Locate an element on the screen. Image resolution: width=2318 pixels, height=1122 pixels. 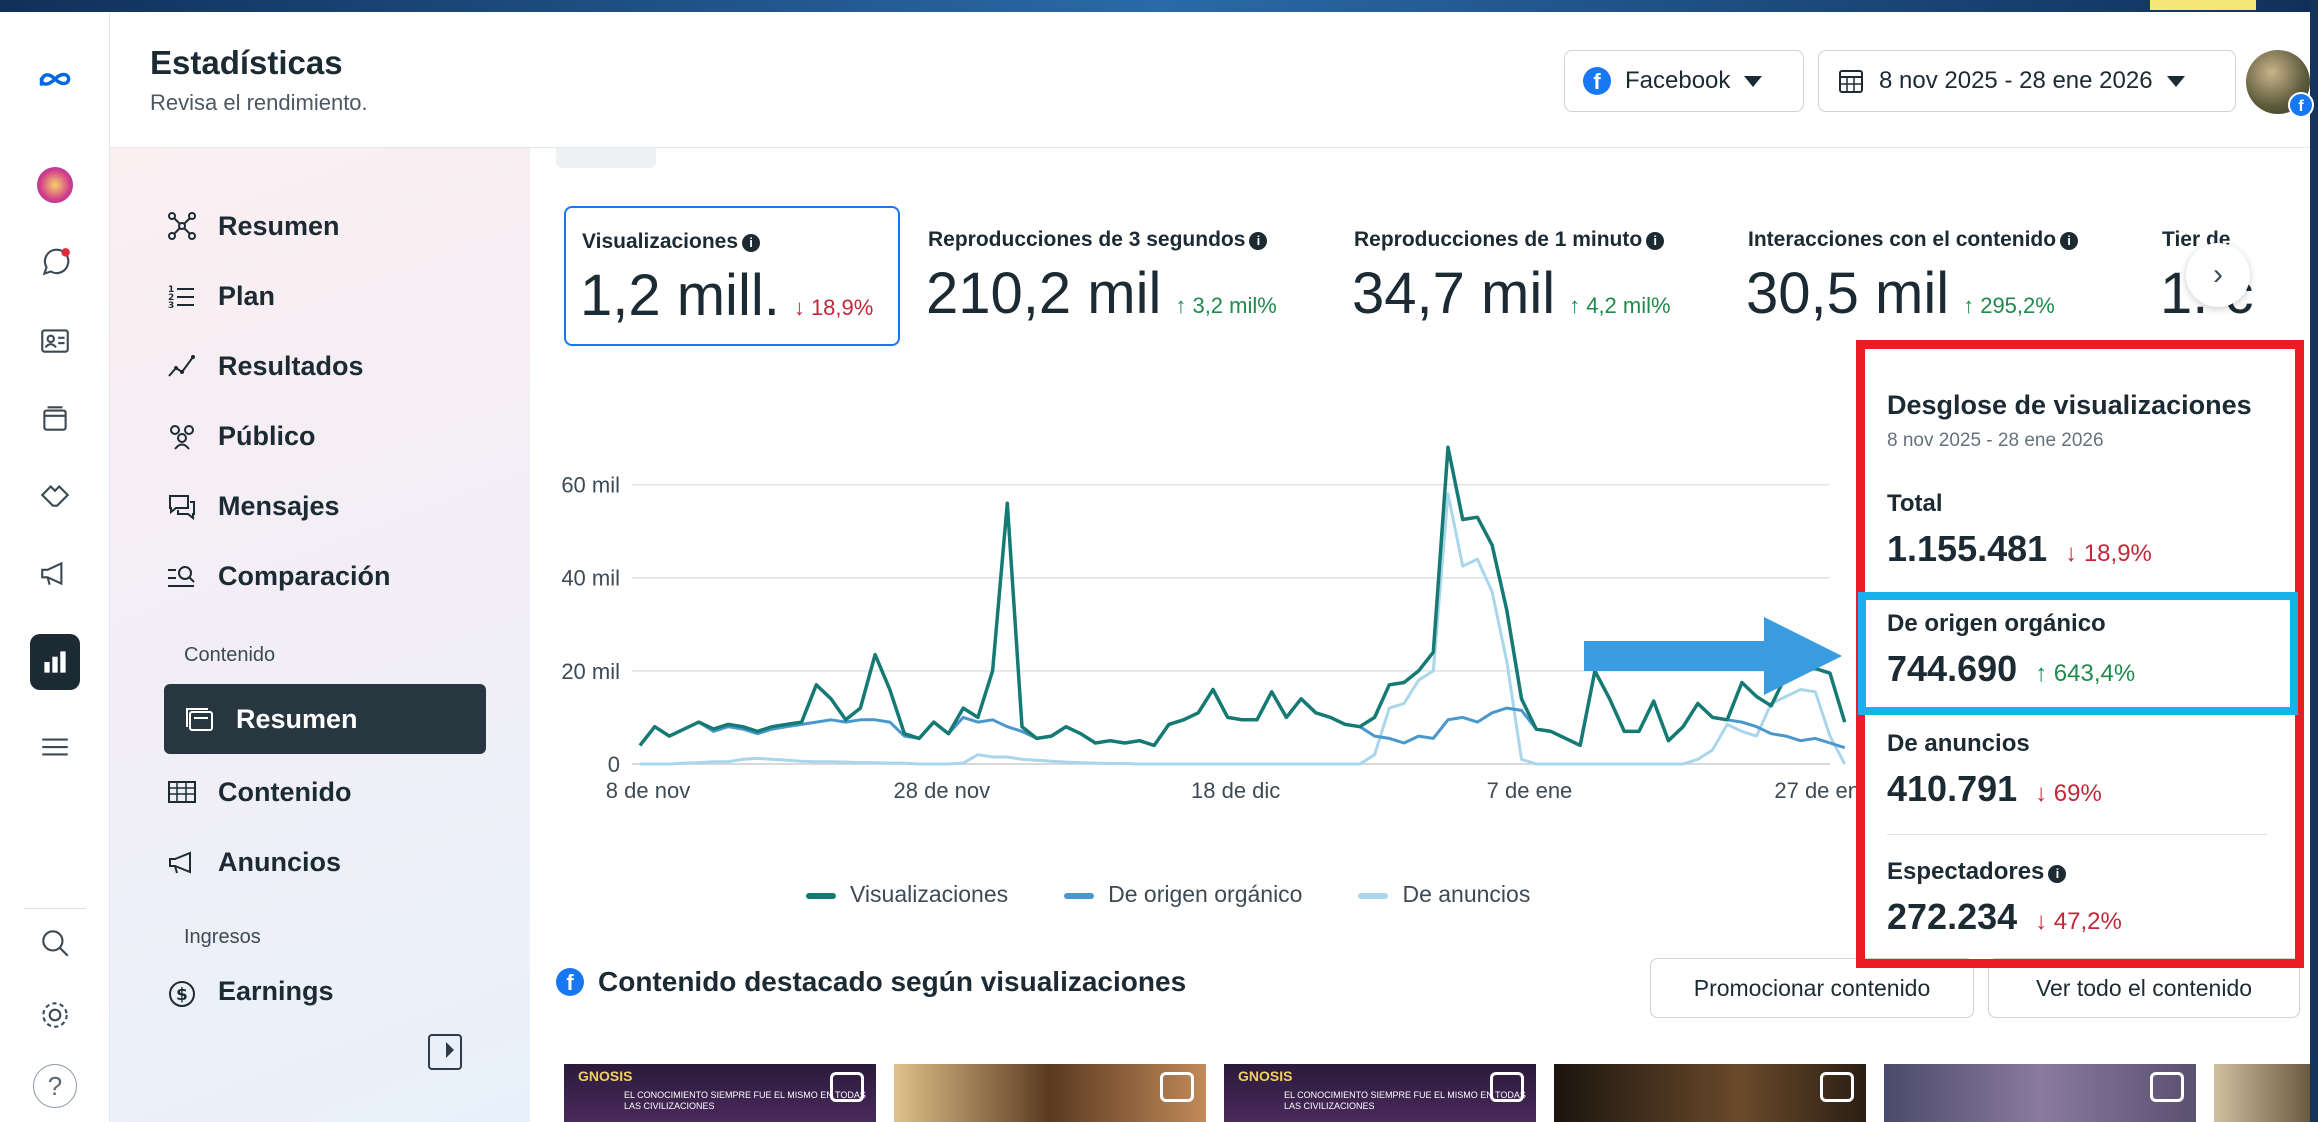
metric-label: Visualizaciones i is located at coordinates (671, 242).